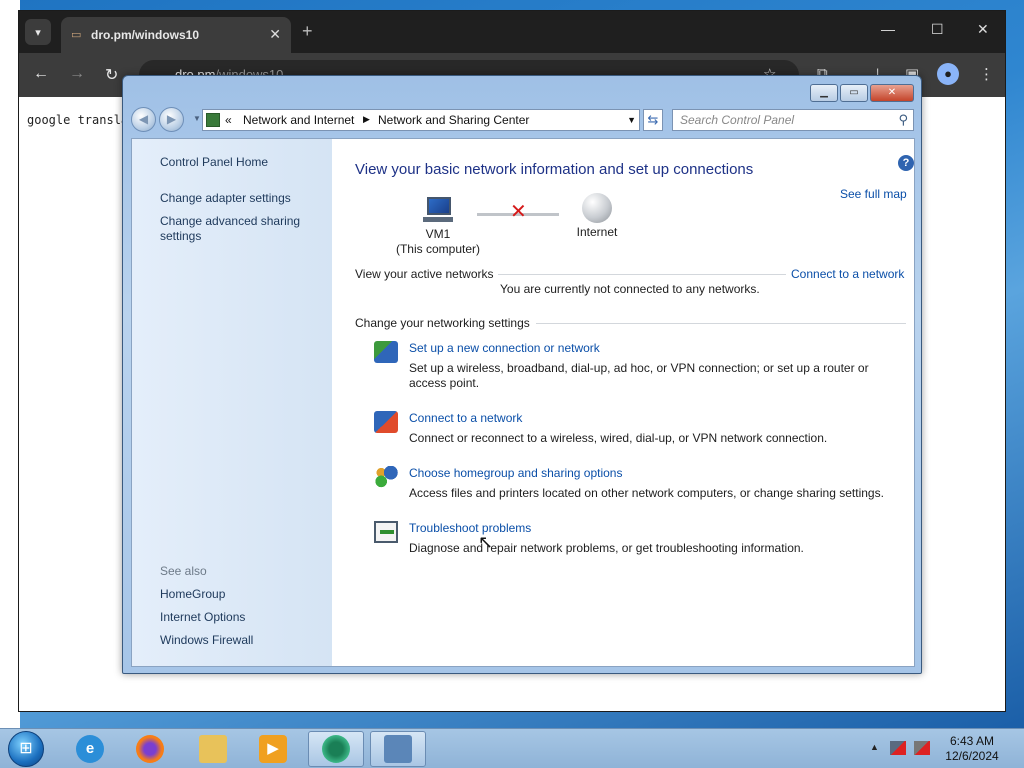  Describe the element at coordinates (230, 229) in the screenshot. I see `nav-change-advanced-sharing: Change advanced sharing settings` at that location.